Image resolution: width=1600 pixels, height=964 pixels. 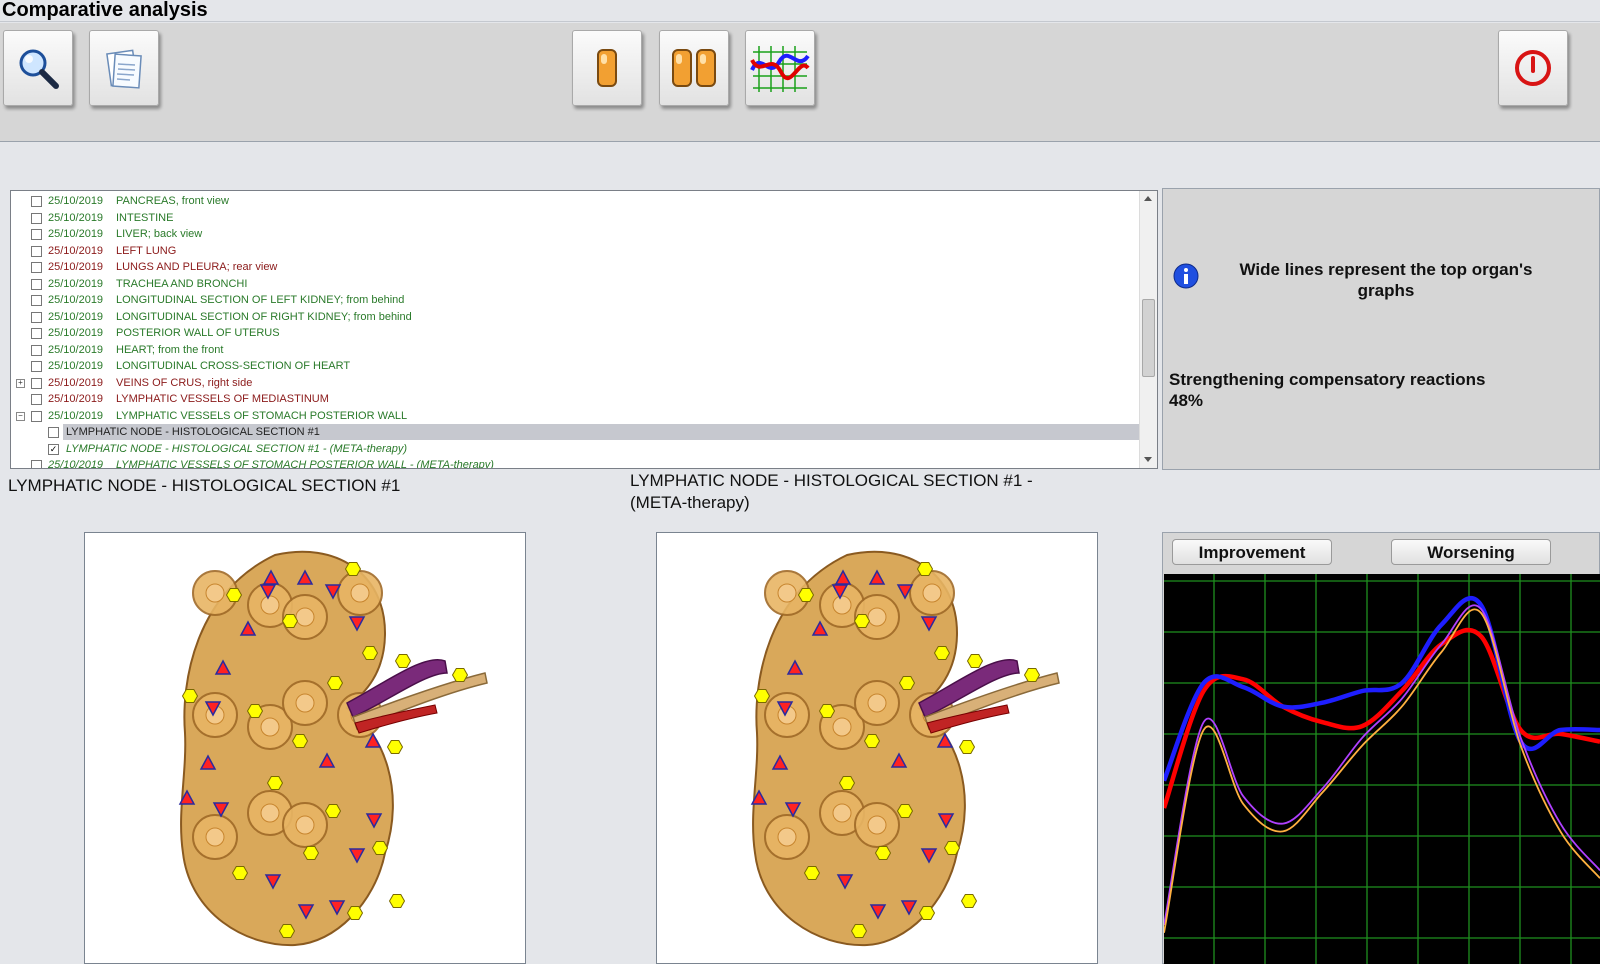 What do you see at coordinates (1252, 552) in the screenshot?
I see `improvement-button: Improvement` at bounding box center [1252, 552].